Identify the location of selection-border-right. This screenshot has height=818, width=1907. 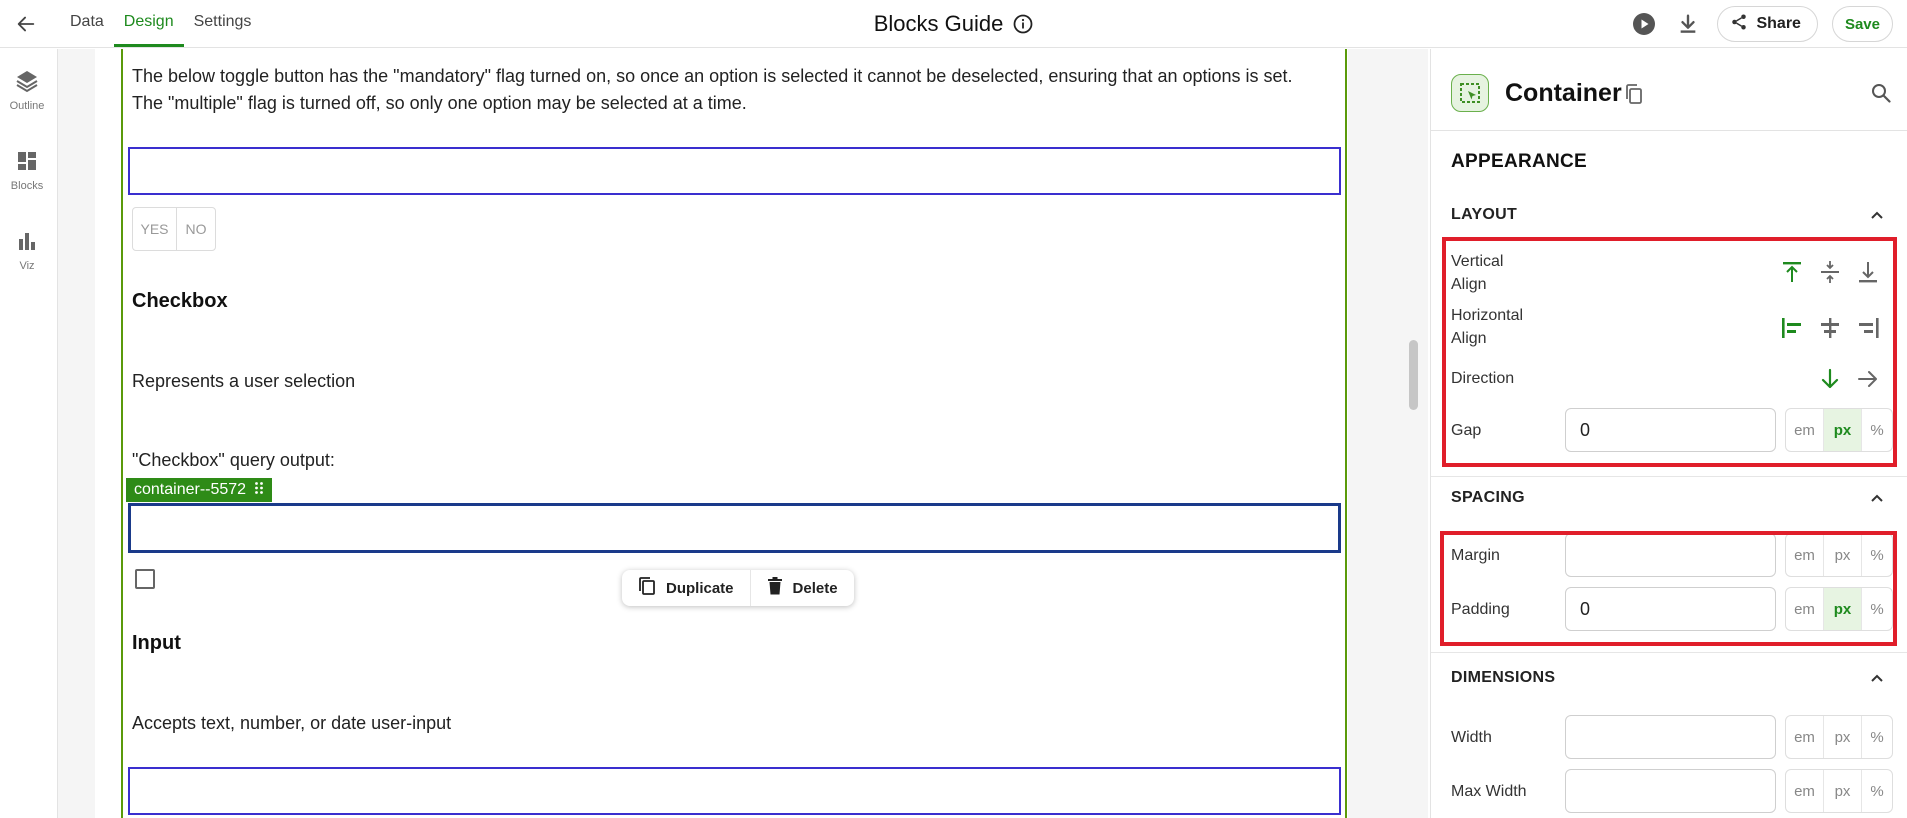
(1346, 433).